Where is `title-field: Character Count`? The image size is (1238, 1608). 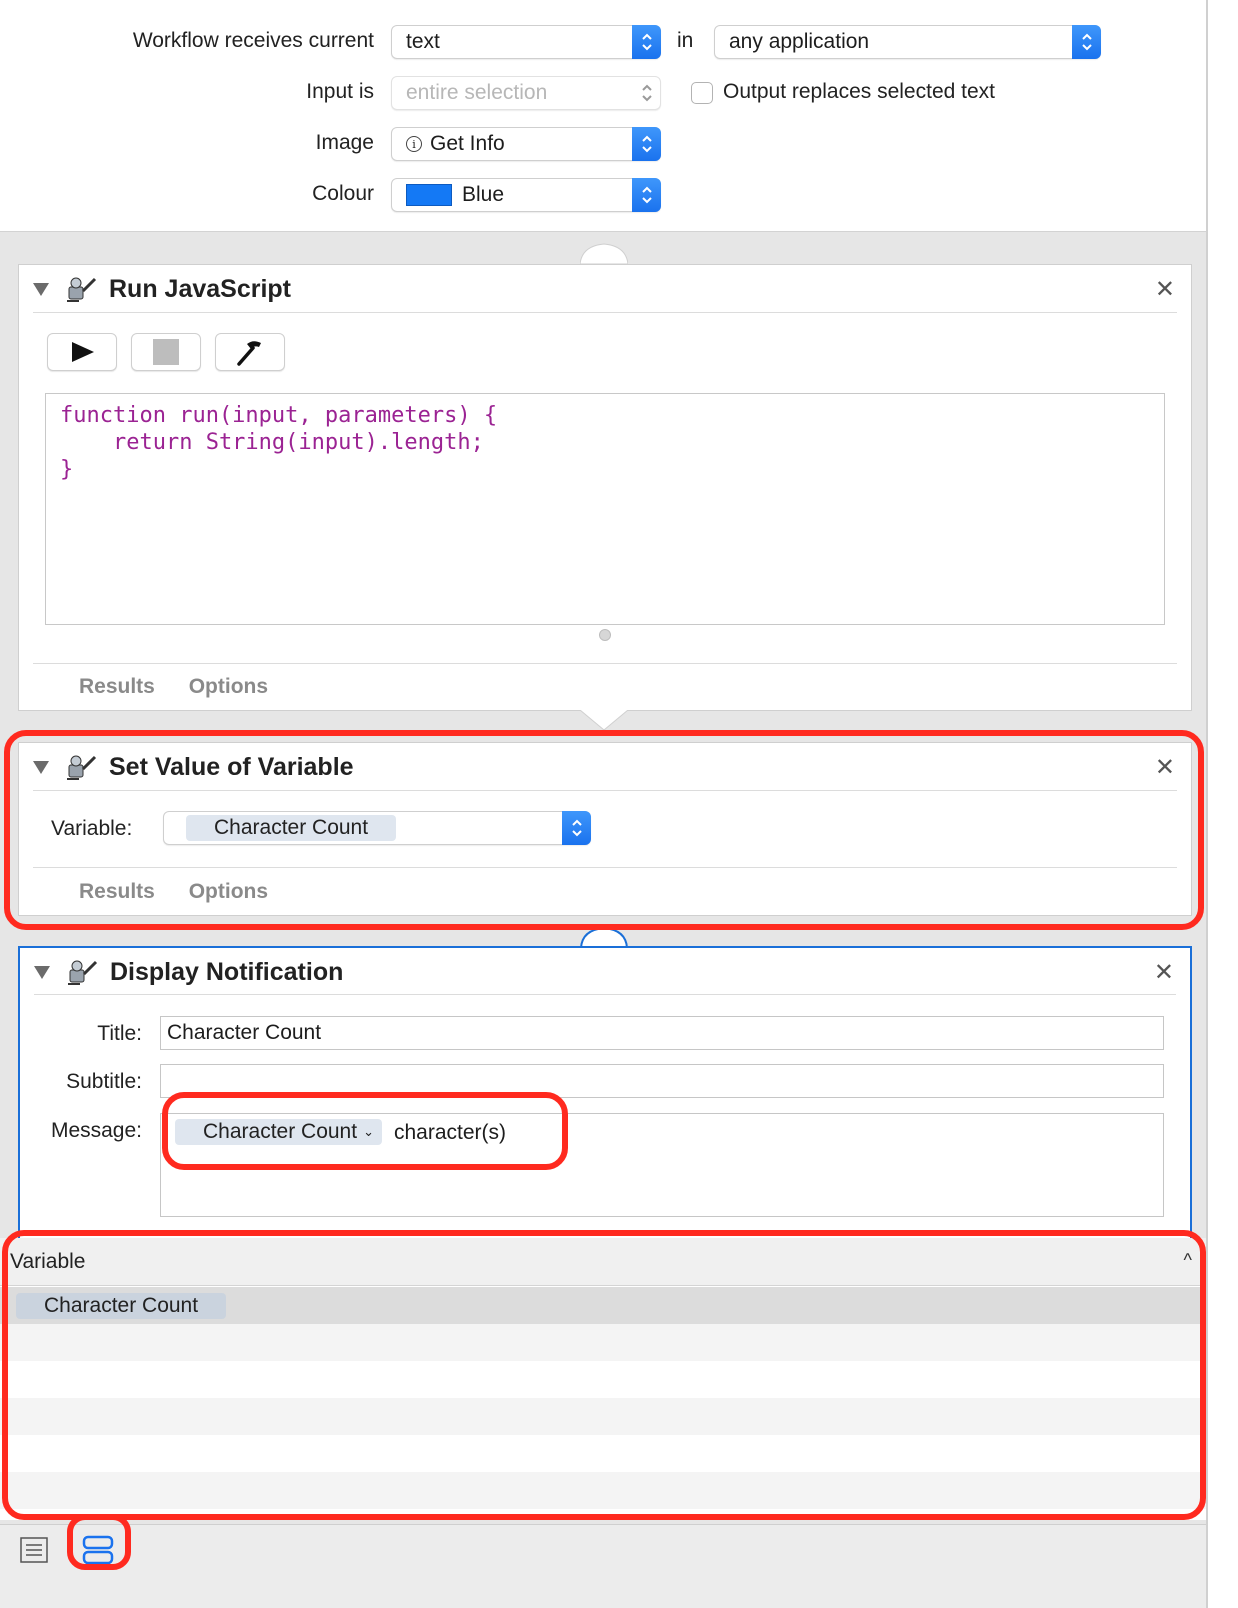 title-field: Character Count is located at coordinates (662, 1033).